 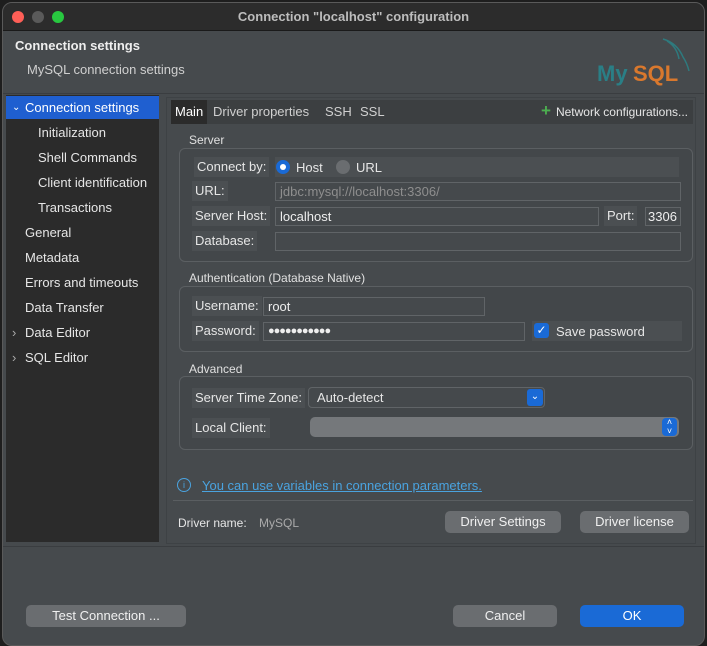 I want to click on save-password-label: Save password, so click(x=600, y=331).